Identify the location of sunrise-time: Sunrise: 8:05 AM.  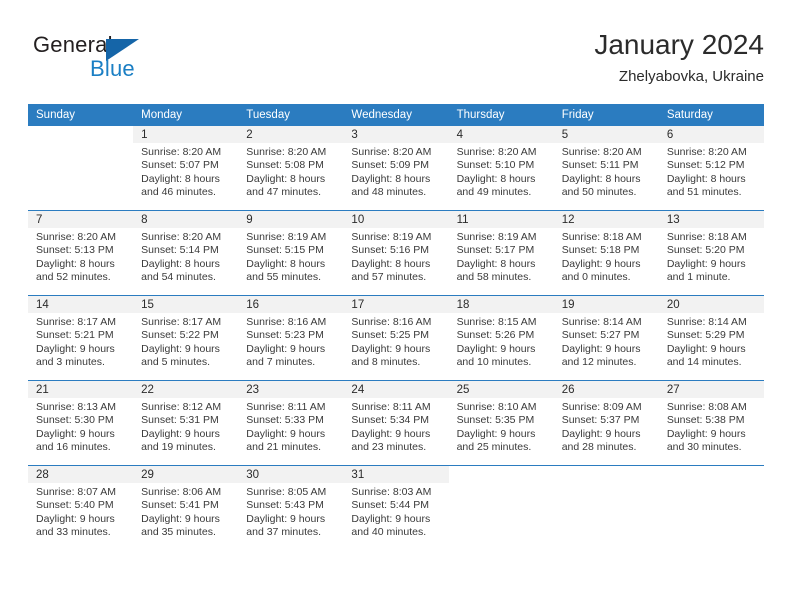
(286, 492).